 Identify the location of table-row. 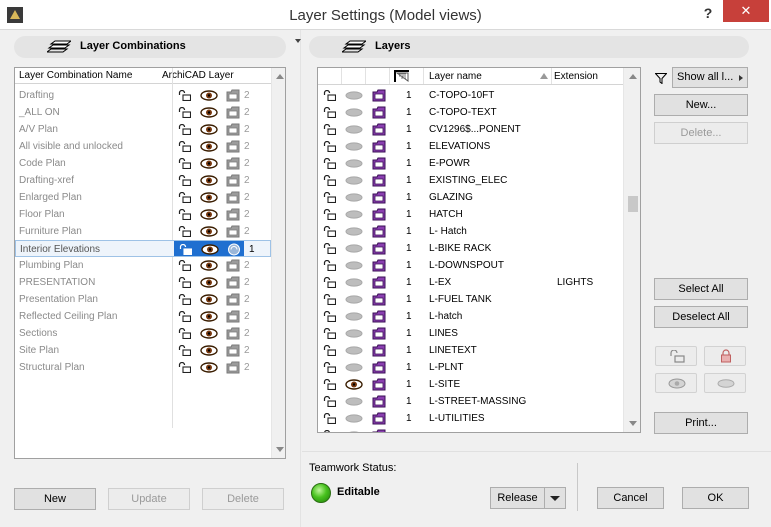
(470, 429).